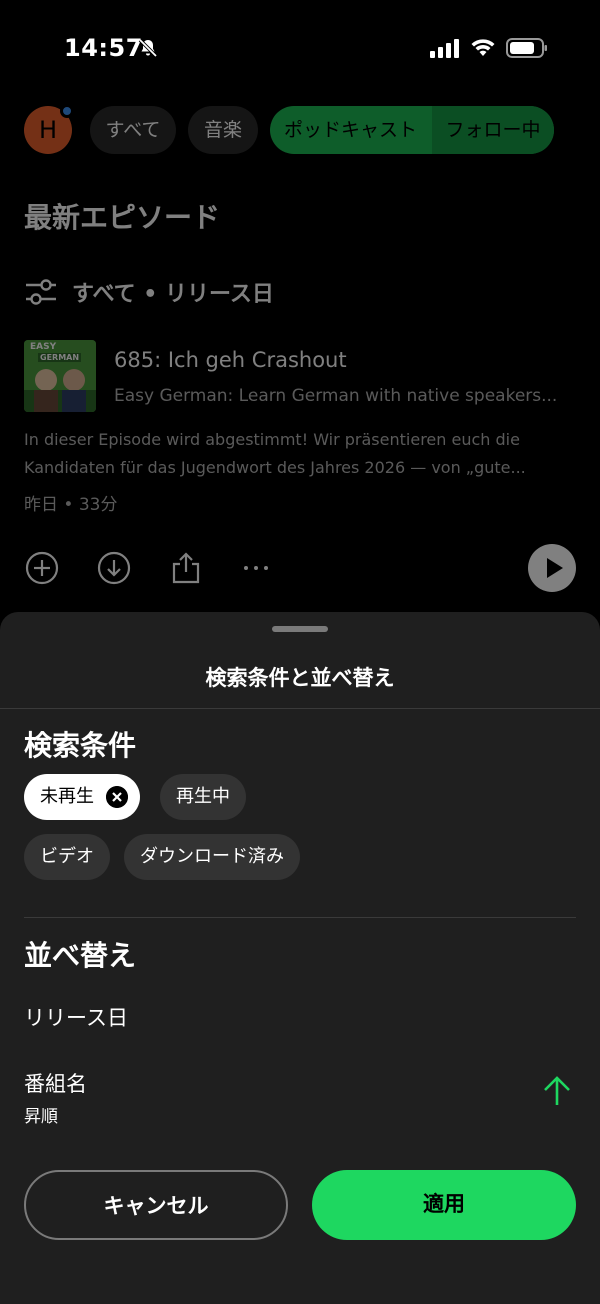 This screenshot has height=1304, width=600. Describe the element at coordinates (48, 130) in the screenshot. I see `avatar-letter: H` at that location.